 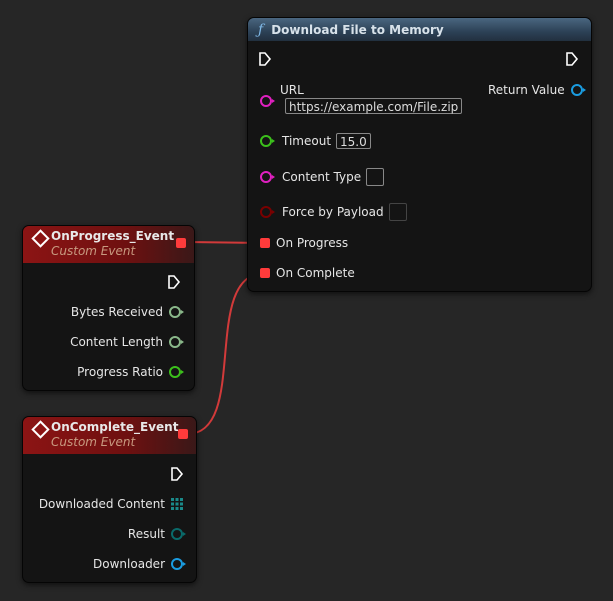 I want to click on on-progress-pin, so click(x=265, y=243).